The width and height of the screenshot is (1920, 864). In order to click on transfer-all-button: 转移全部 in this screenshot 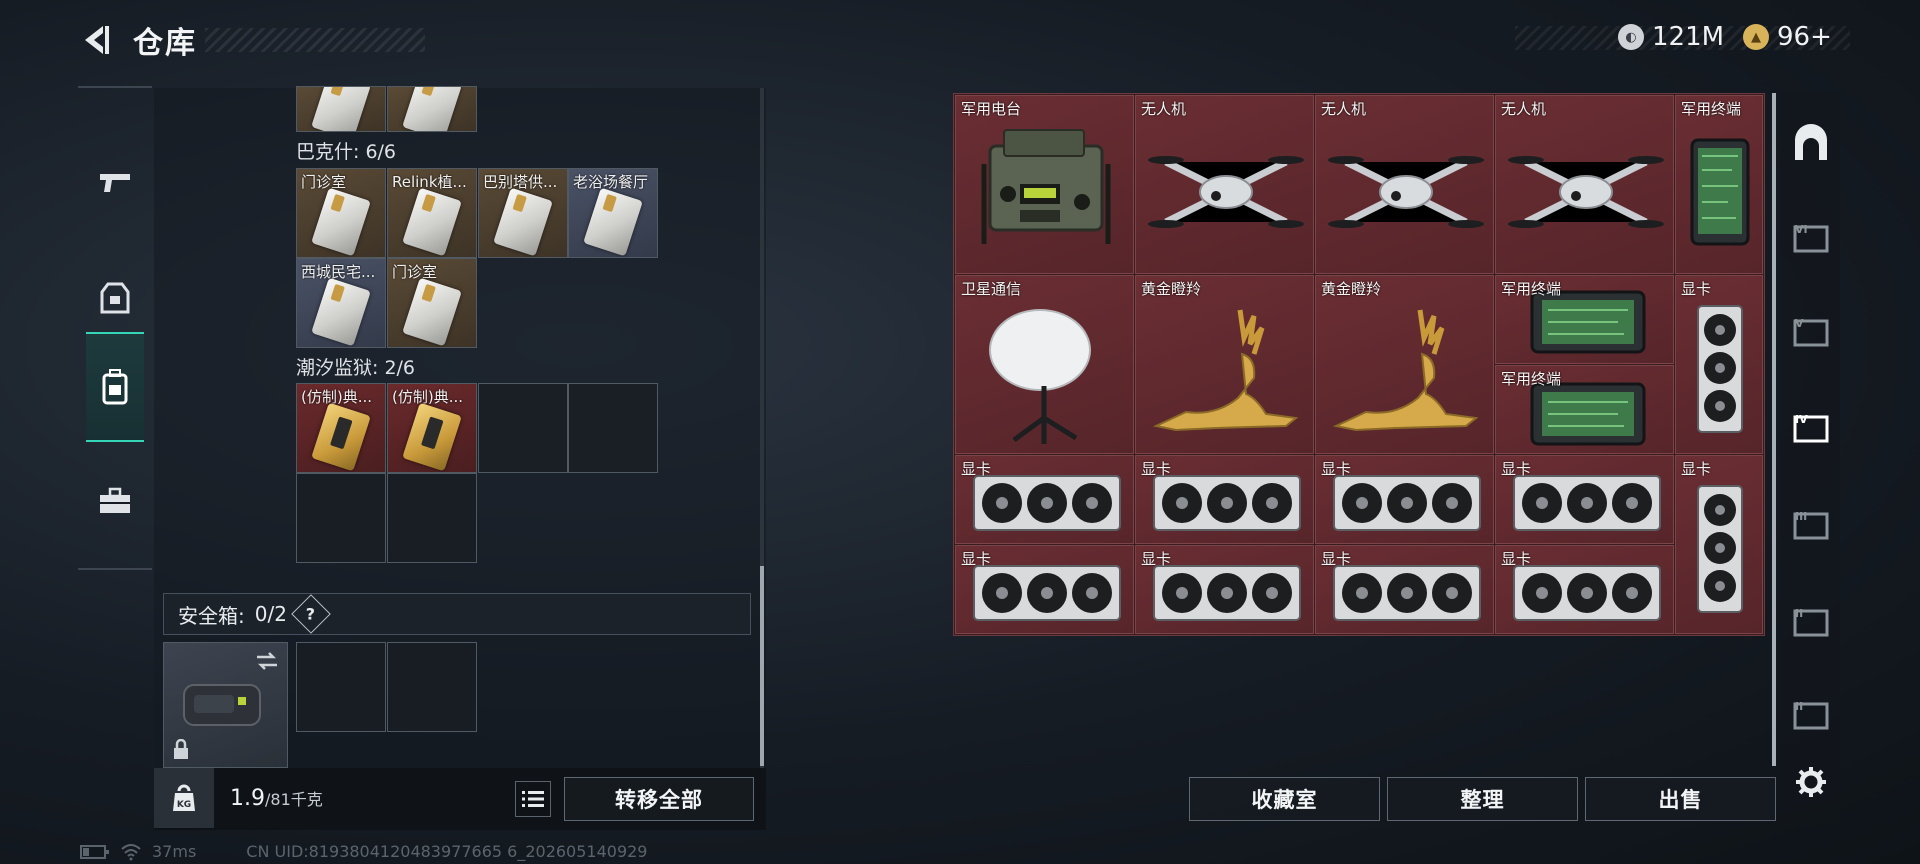, I will do `click(659, 799)`.